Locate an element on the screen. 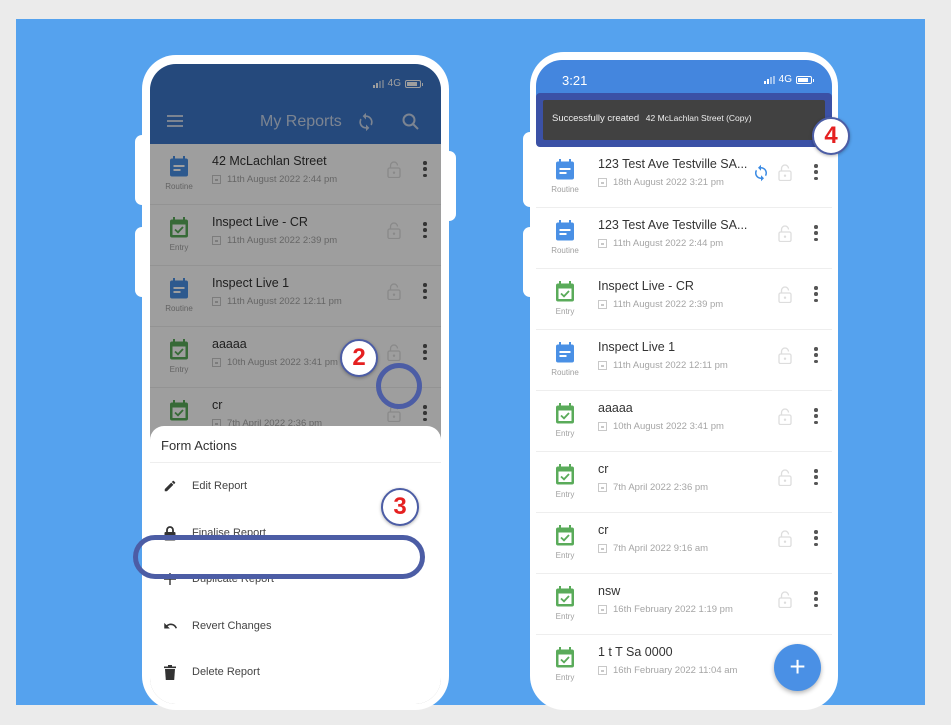 The width and height of the screenshot is (951, 725). report-row: Entry cr 7th April 2022 9:16 am is located at coordinates (684, 543).